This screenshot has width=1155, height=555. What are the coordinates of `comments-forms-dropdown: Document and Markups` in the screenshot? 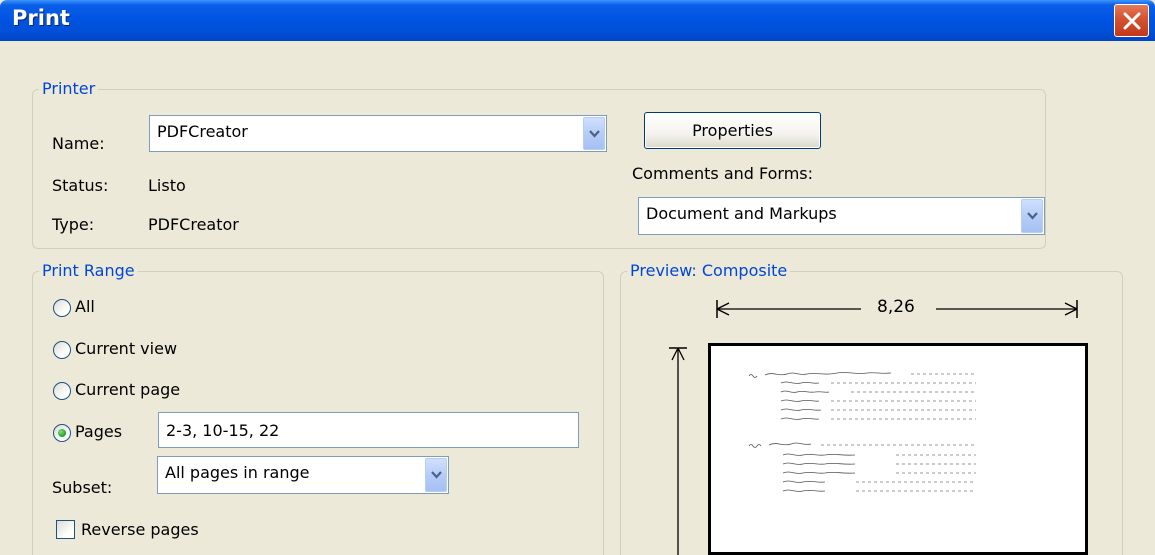 It's located at (841, 216).